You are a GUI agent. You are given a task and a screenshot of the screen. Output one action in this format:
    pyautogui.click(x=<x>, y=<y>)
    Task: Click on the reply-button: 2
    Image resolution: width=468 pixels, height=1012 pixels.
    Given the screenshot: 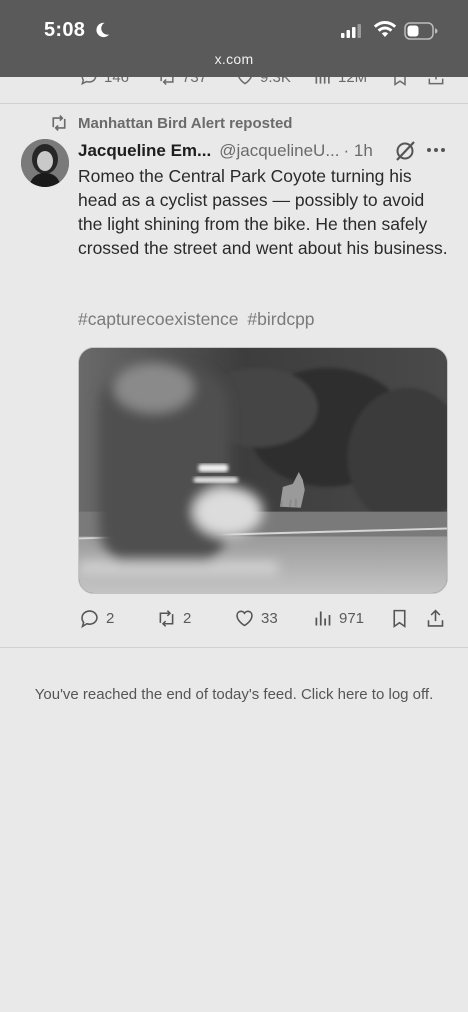 What is the action you would take?
    pyautogui.click(x=96, y=618)
    